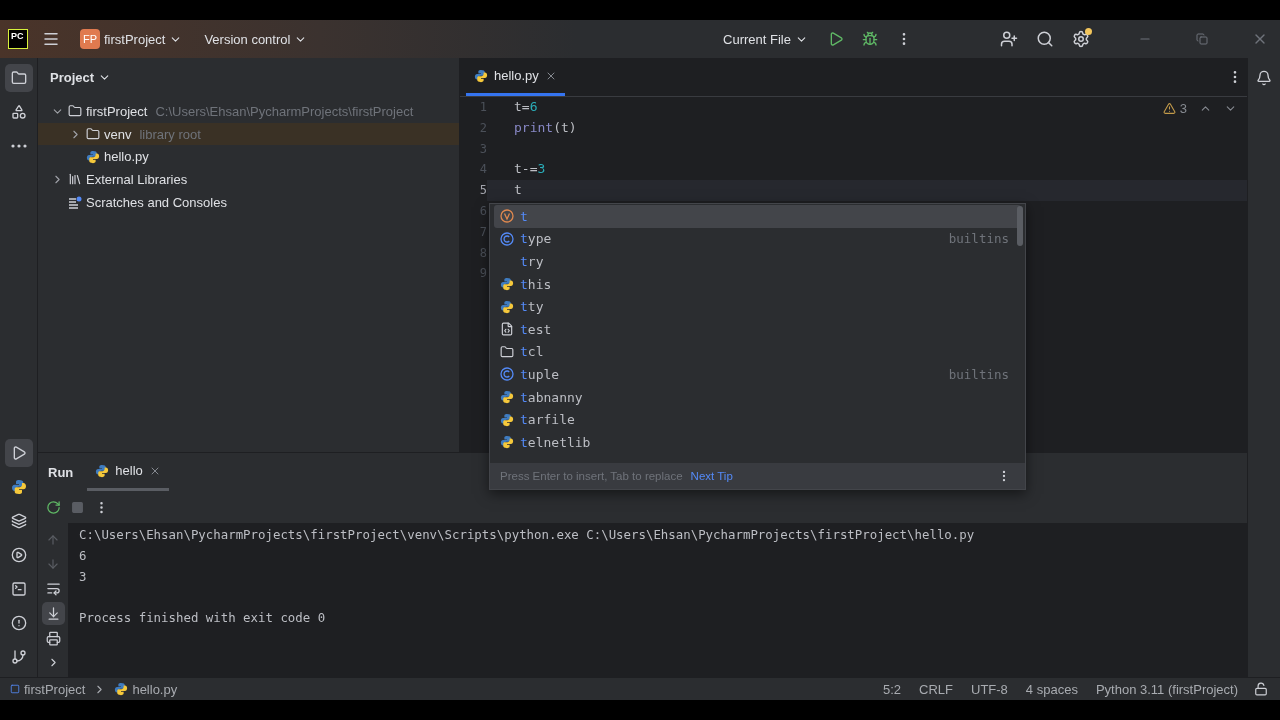  I want to click on vcs-dropdown: Version control, so click(256, 39).